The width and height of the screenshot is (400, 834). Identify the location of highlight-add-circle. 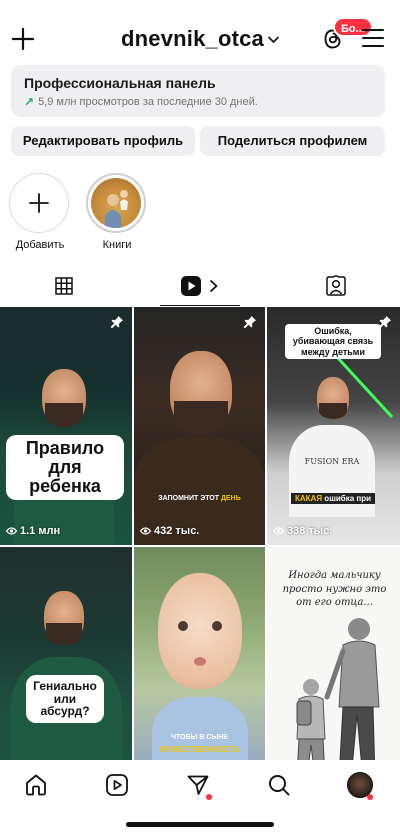
(39, 203).